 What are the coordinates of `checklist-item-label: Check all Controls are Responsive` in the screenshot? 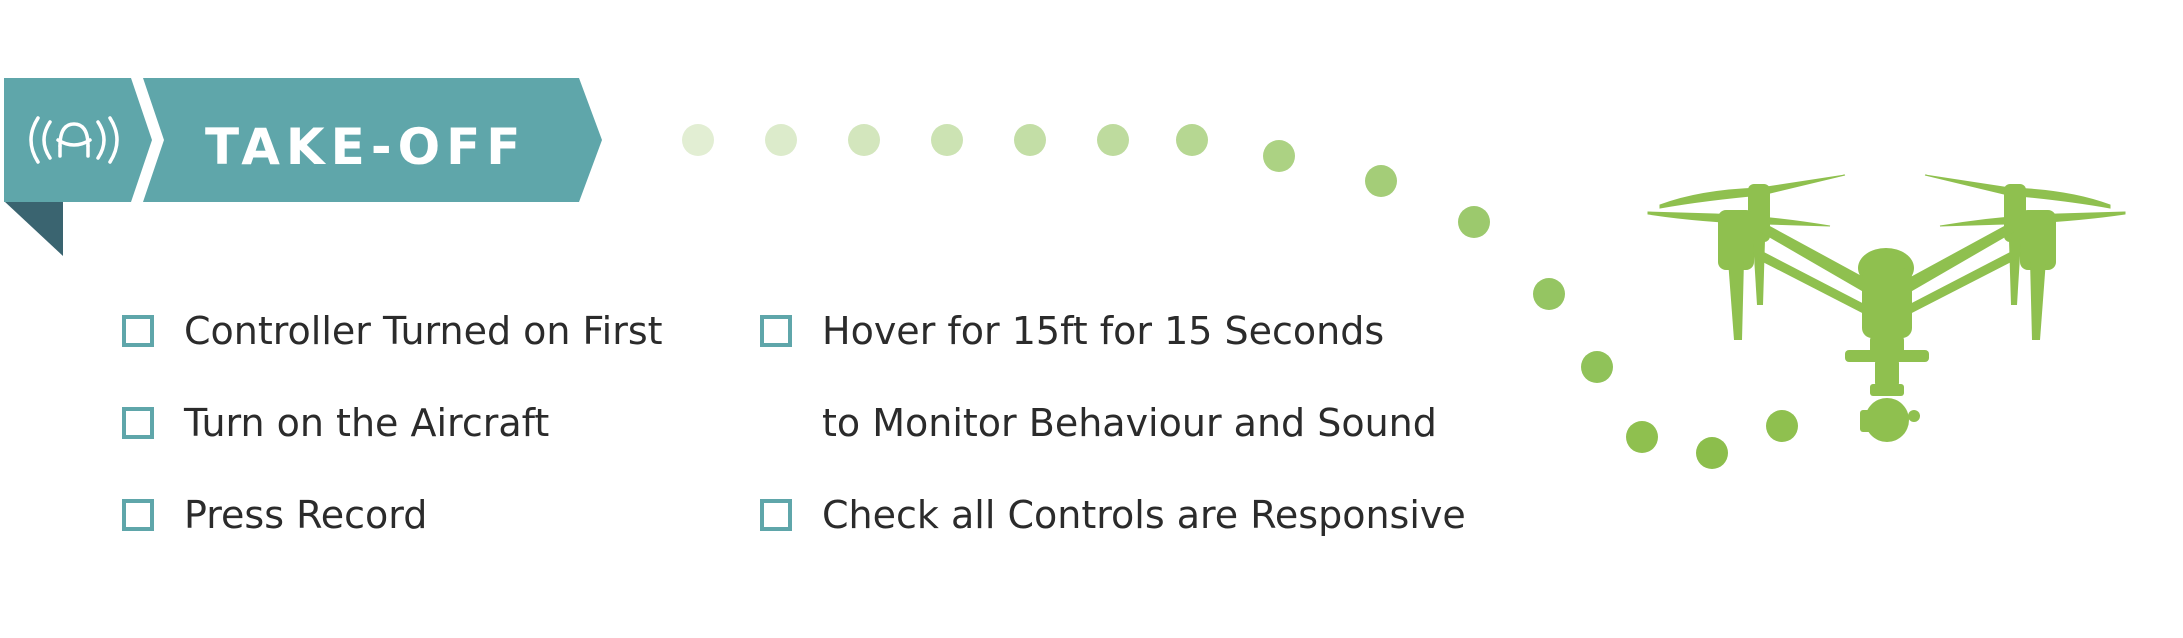 It's located at (1144, 515).